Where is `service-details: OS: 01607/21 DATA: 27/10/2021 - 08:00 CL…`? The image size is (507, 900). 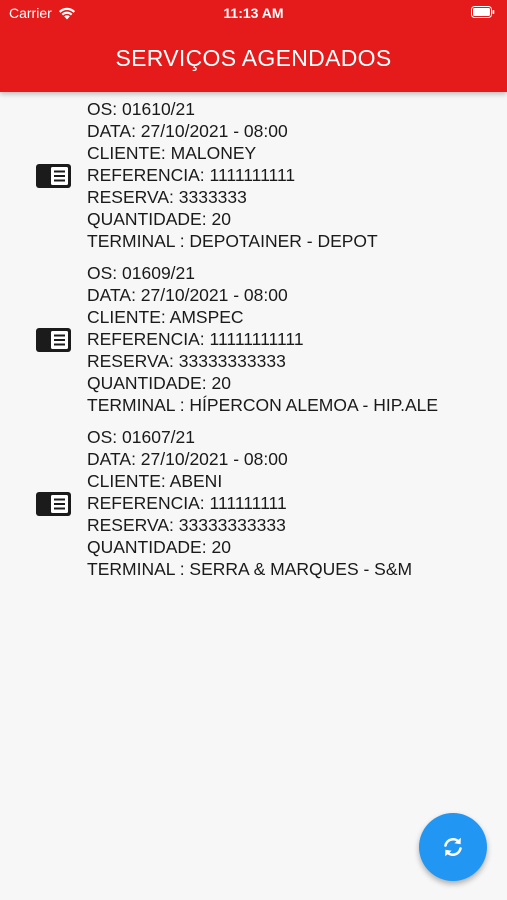 service-details: OS: 01607/21 DATA: 27/10/2021 - 08:00 CL… is located at coordinates (249, 503).